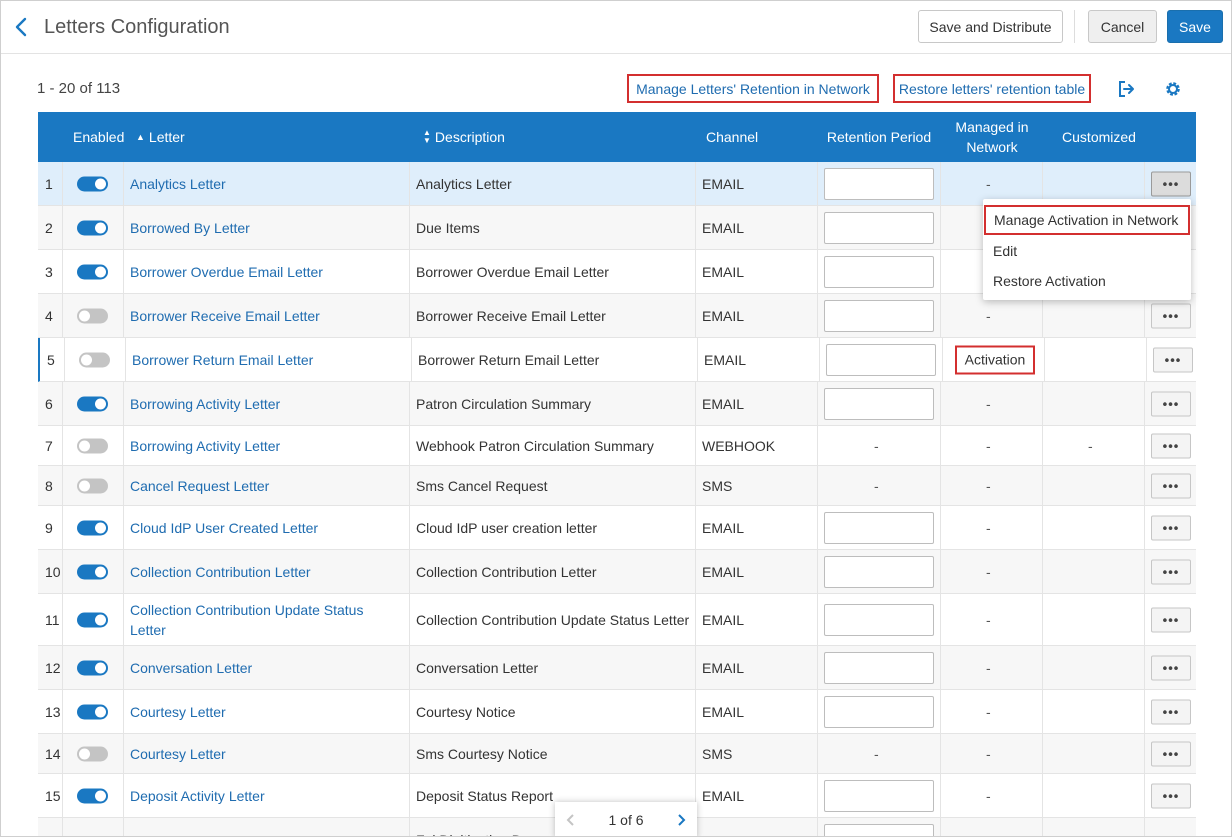  What do you see at coordinates (1087, 281) in the screenshot?
I see `menu-item-restore-activation: Restore Activation` at bounding box center [1087, 281].